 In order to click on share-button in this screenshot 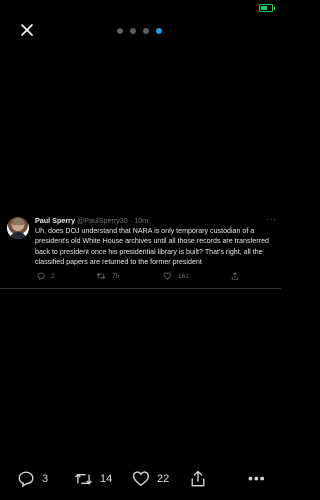, I will do `click(198, 479)`.